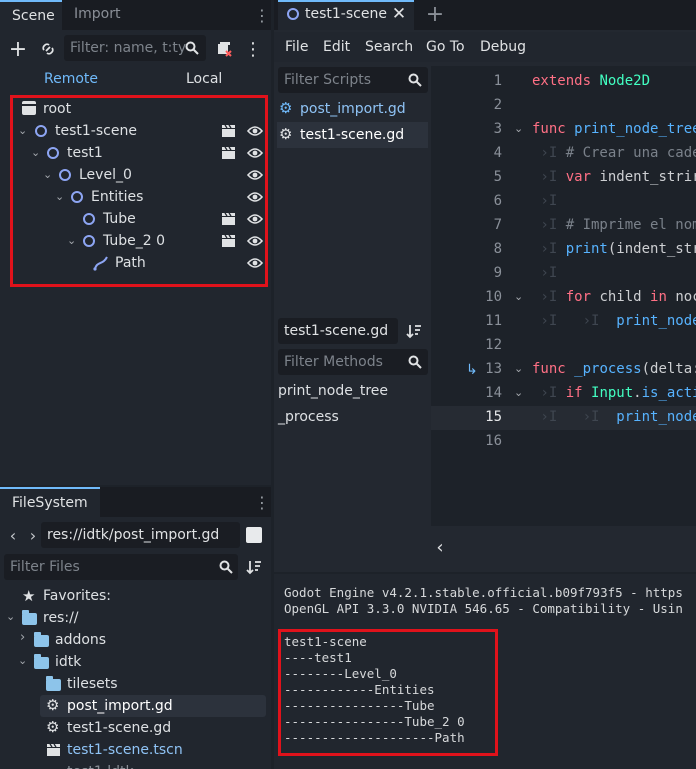 The width and height of the screenshot is (696, 769). What do you see at coordinates (574, 393) in the screenshot?
I see `code-token: if` at bounding box center [574, 393].